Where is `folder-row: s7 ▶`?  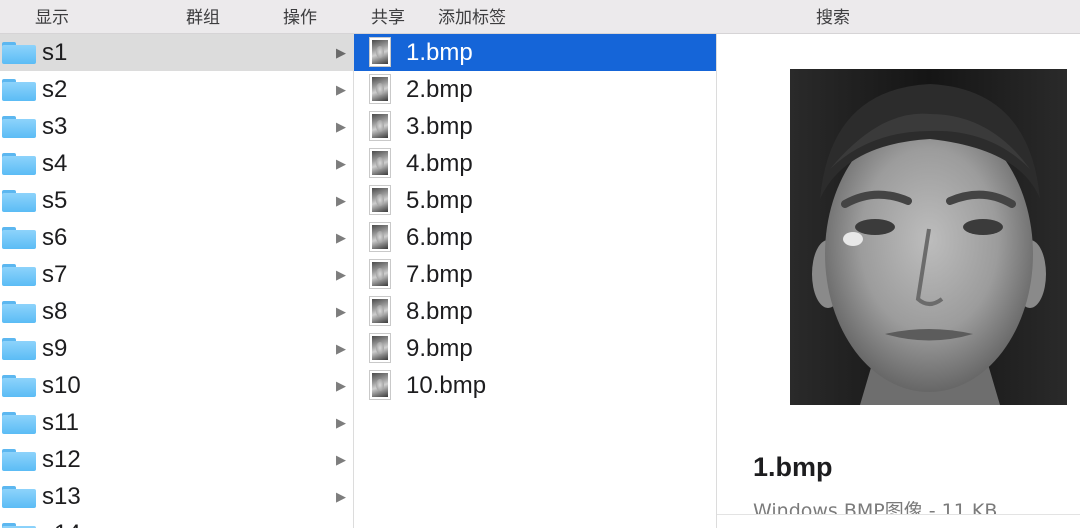 folder-row: s7 ▶ is located at coordinates (176, 274).